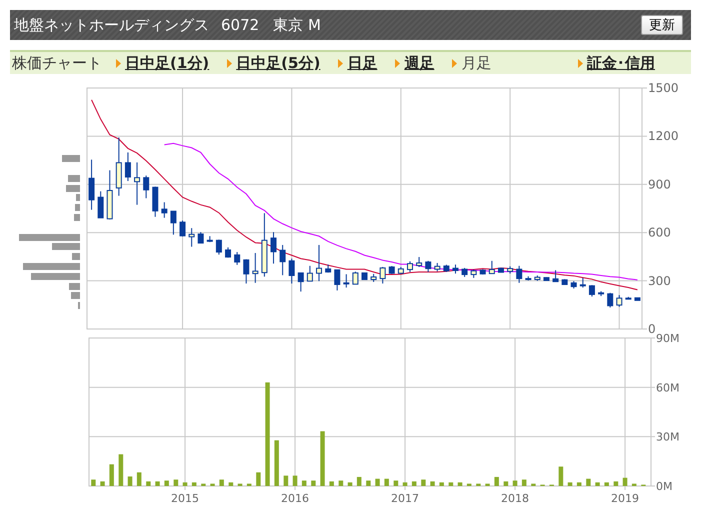 Image resolution: width=701 pixels, height=520 pixels. Describe the element at coordinates (358, 63) in the screenshot. I see `chart-tab: 日足` at that location.